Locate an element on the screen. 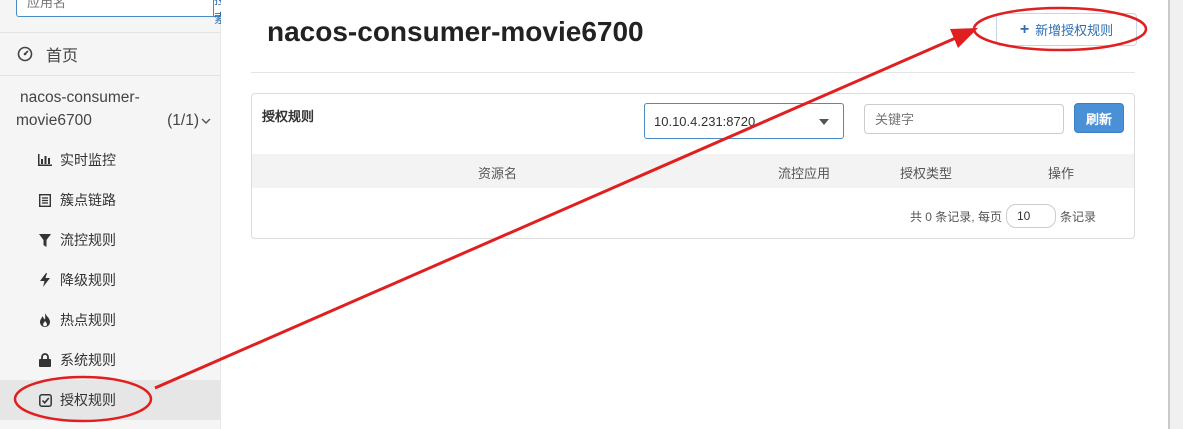  sidebar-item-degrade-rules: 降级规则 is located at coordinates (110, 280).